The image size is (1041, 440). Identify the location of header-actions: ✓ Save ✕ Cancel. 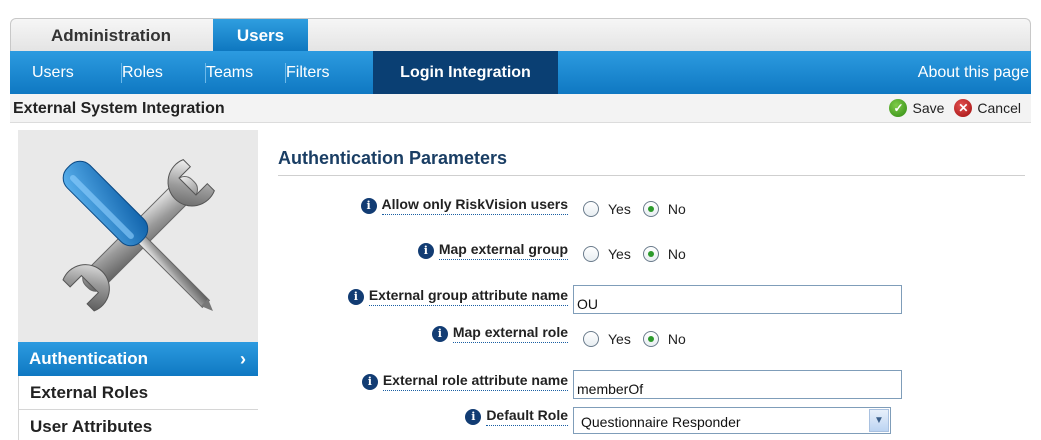
(955, 108).